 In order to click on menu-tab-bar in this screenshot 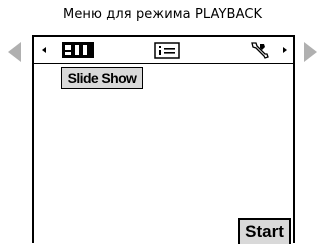, I will do `click(163, 50)`.